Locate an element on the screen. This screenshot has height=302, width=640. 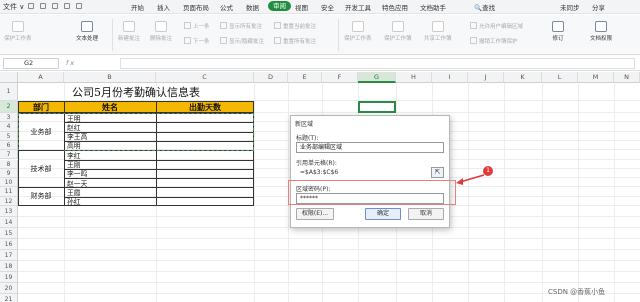
file-menu: 文件 ∨ is located at coordinates (13, 7).